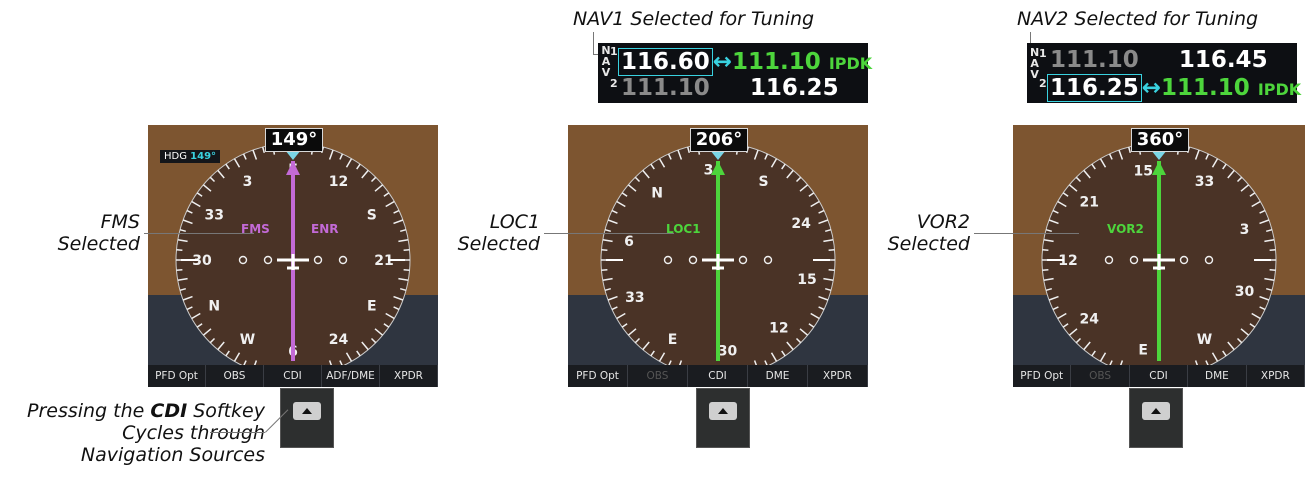 The image size is (1305, 486). What do you see at coordinates (665, 62) in the screenshot?
I see `nav1-active-frequency: 116.60` at bounding box center [665, 62].